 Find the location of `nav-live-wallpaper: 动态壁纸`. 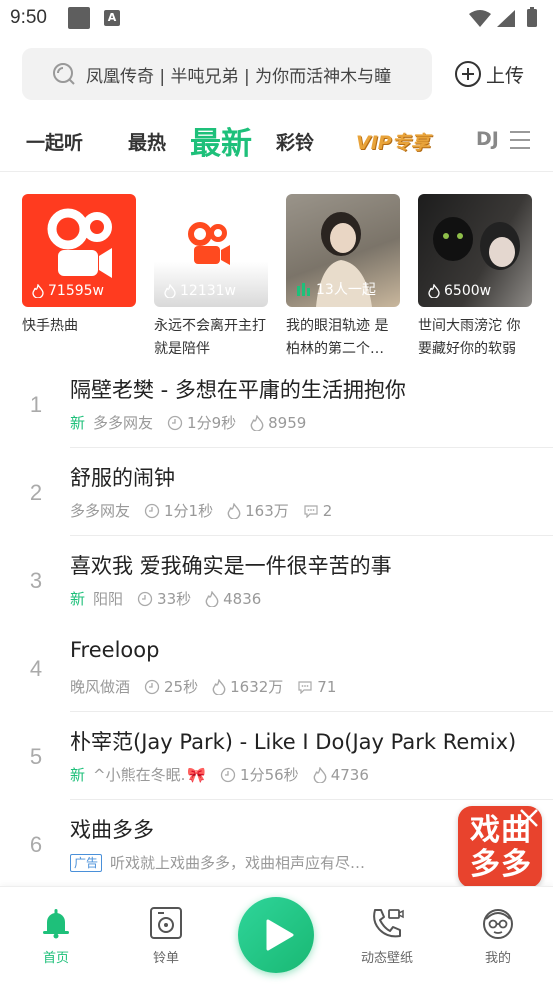

nav-live-wallpaper: 动态壁纸 is located at coordinates (387, 935).